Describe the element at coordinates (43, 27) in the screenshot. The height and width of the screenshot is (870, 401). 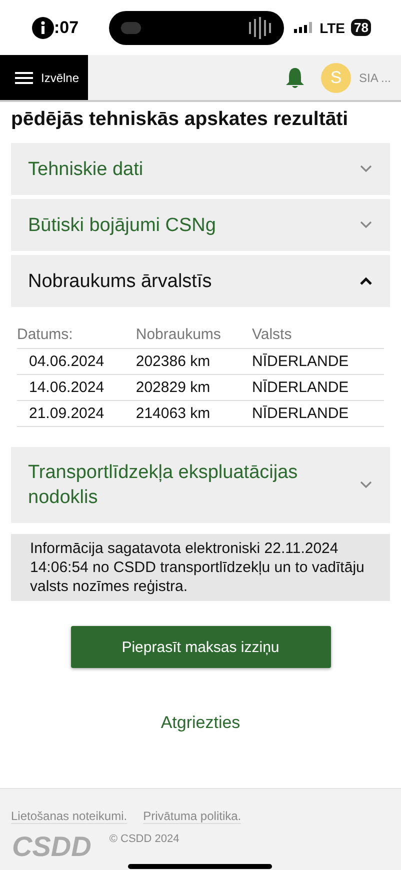
I see `info-icon` at that location.